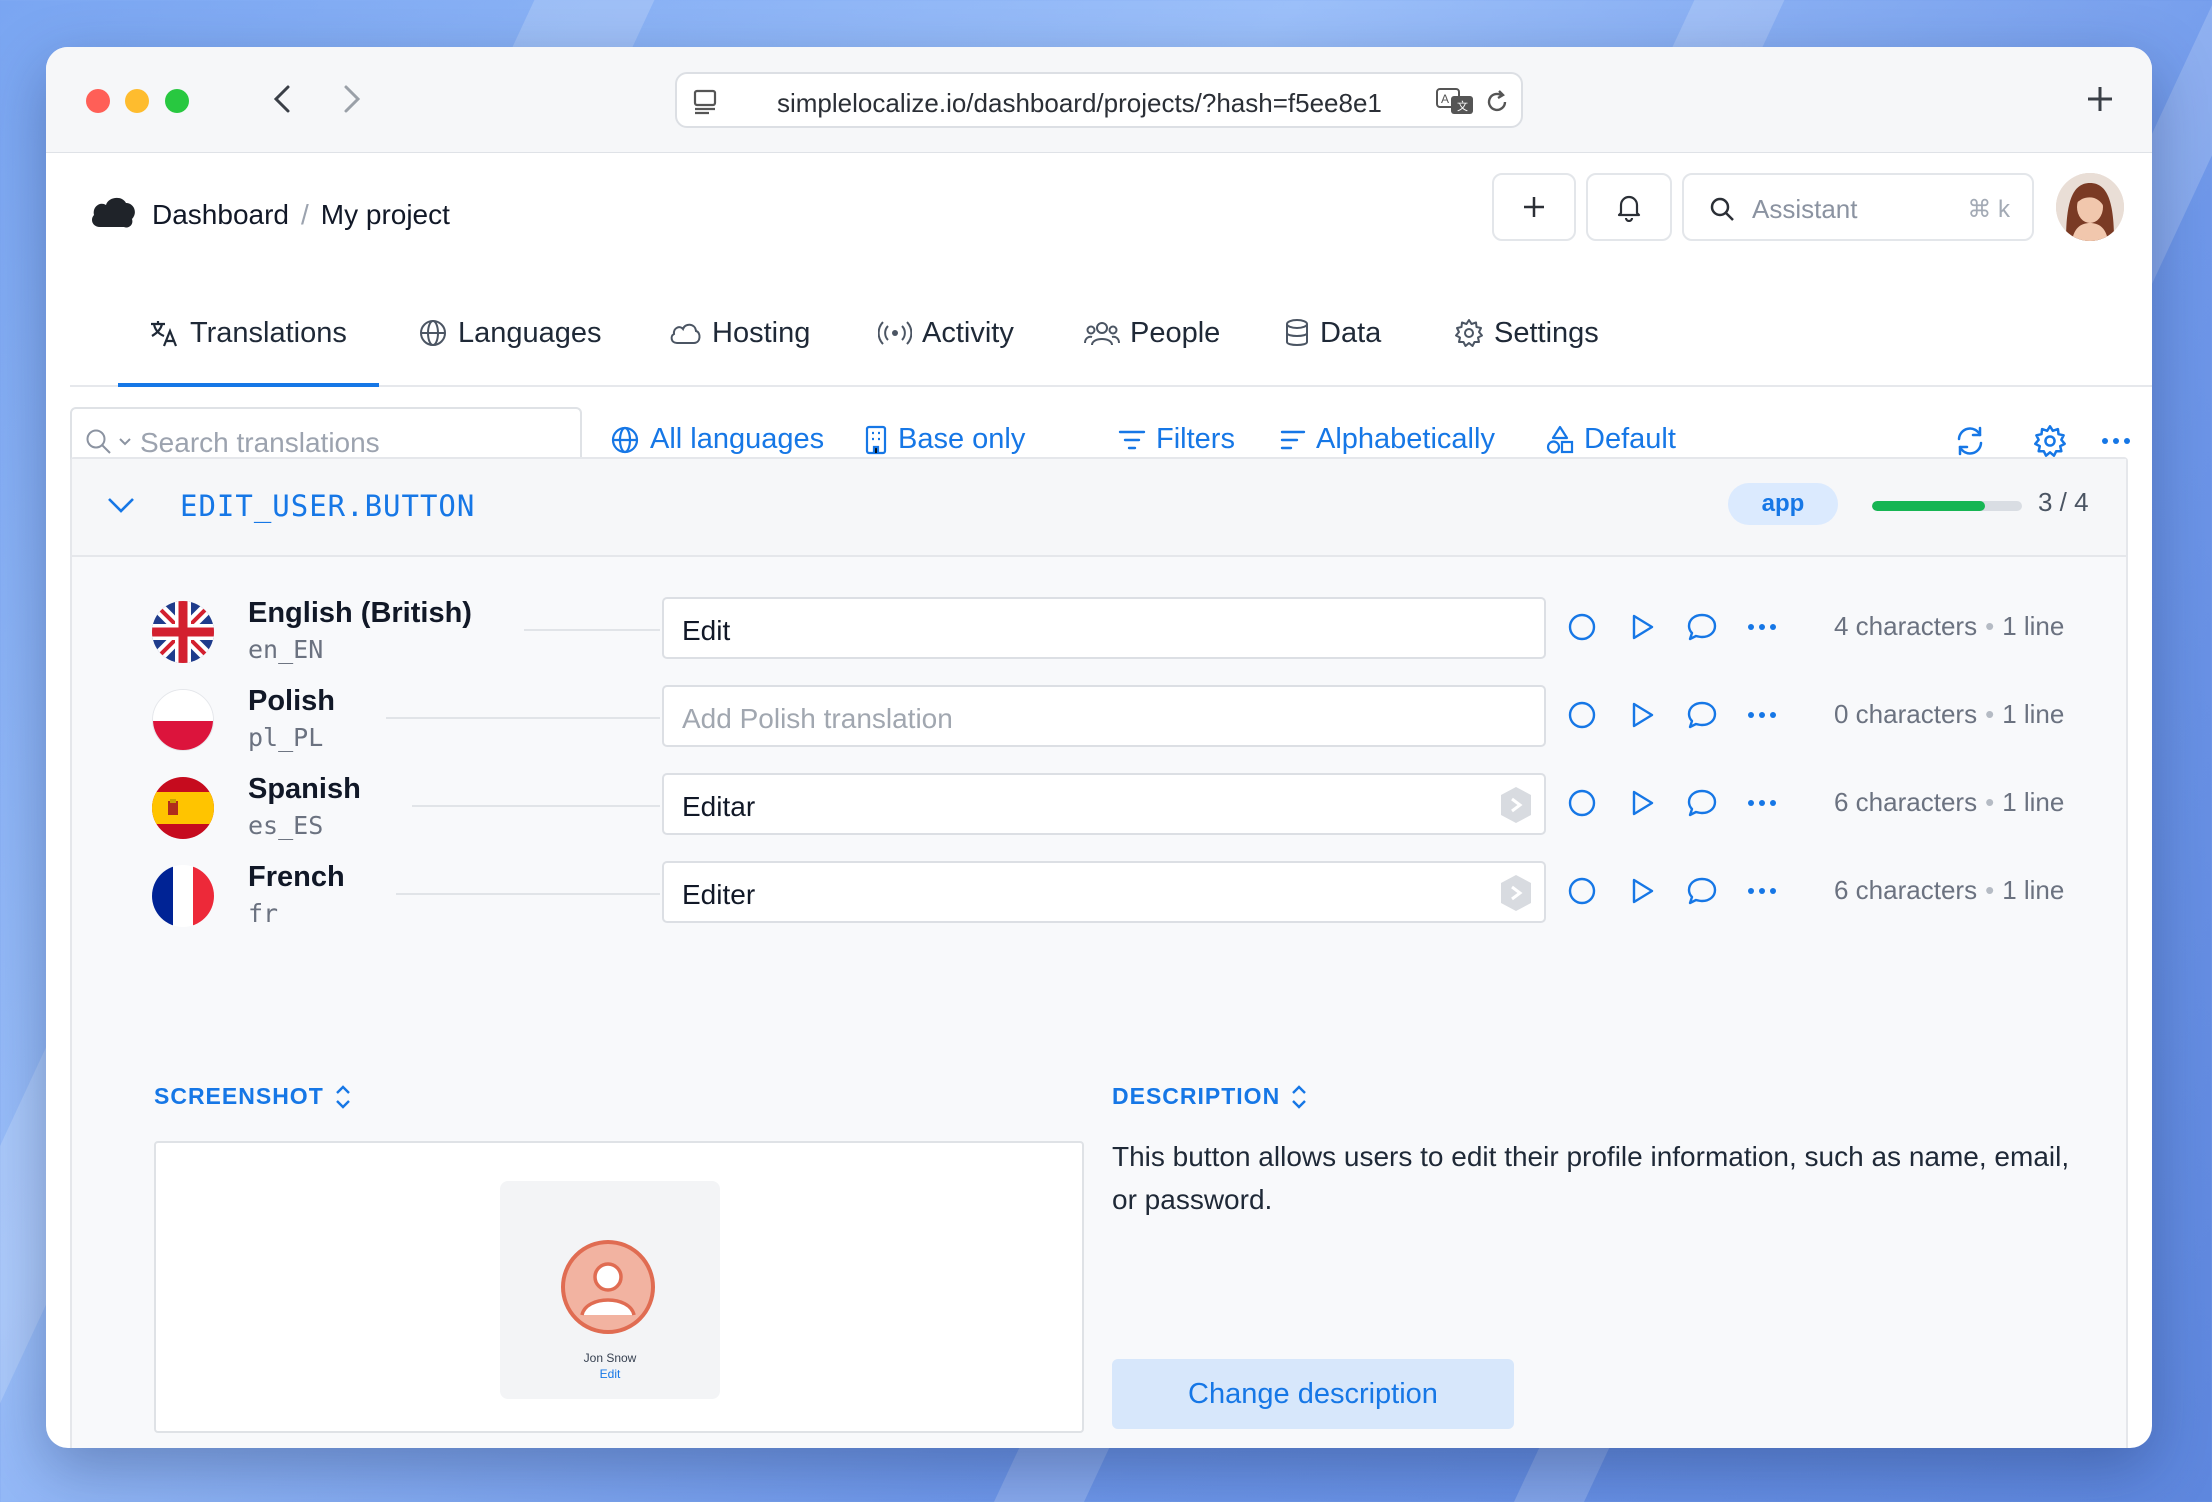 The height and width of the screenshot is (1502, 2212). I want to click on translate-page-icon: A文, so click(1455, 101).